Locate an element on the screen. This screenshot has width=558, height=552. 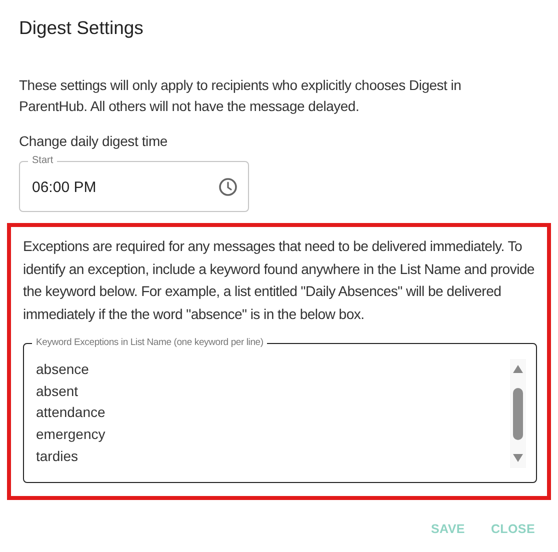
dialog-title: Digest Settings is located at coordinates (81, 28).